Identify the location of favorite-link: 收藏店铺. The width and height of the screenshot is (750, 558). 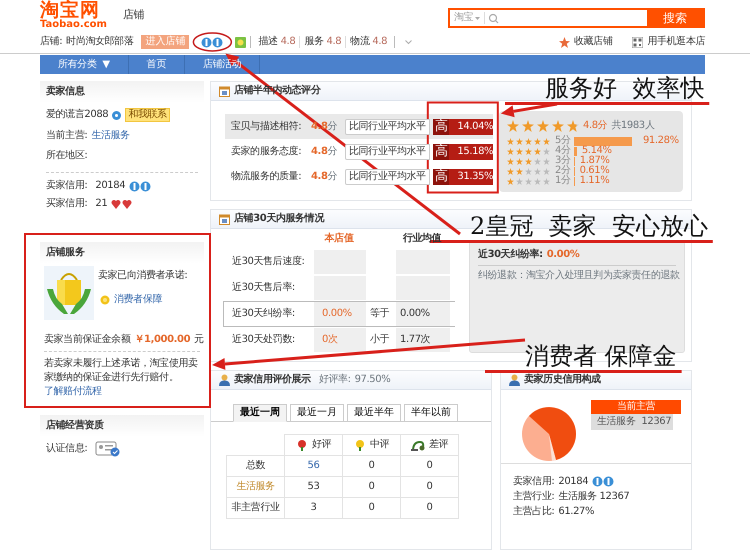
(585, 42).